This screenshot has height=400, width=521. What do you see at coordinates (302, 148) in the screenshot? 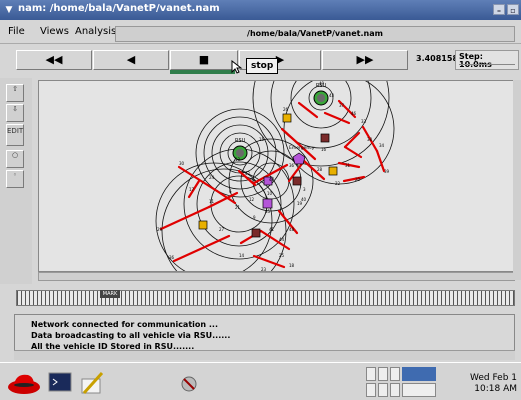
I see `emergency-label: Emergency` at bounding box center [302, 148].